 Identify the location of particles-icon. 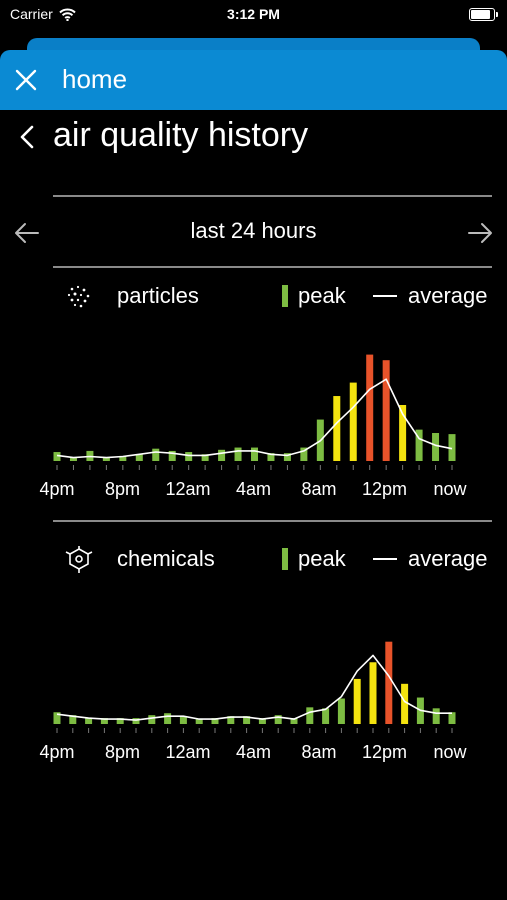
(78, 296).